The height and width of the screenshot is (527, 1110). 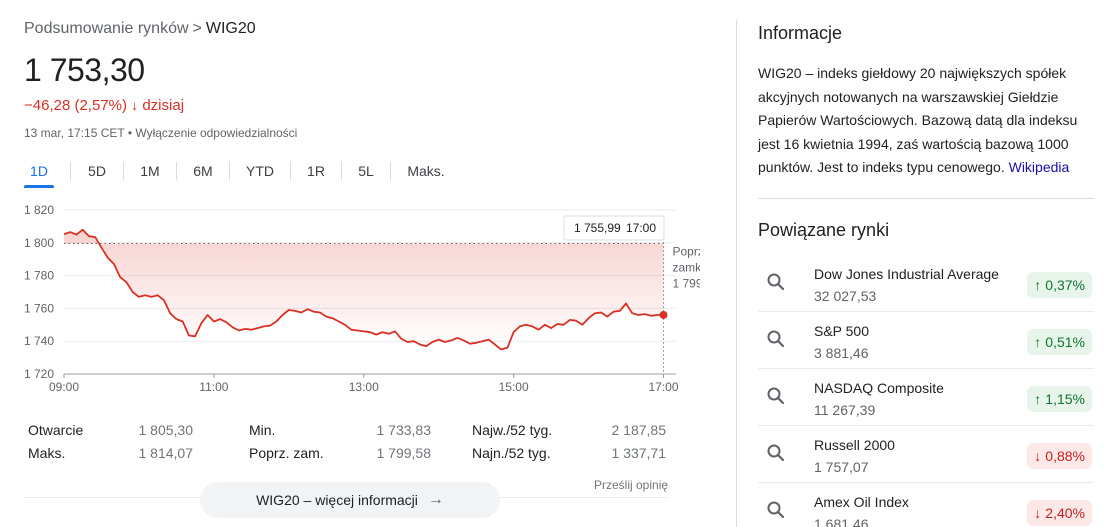 I want to click on y-tick-label: 1 760, so click(x=39, y=308).